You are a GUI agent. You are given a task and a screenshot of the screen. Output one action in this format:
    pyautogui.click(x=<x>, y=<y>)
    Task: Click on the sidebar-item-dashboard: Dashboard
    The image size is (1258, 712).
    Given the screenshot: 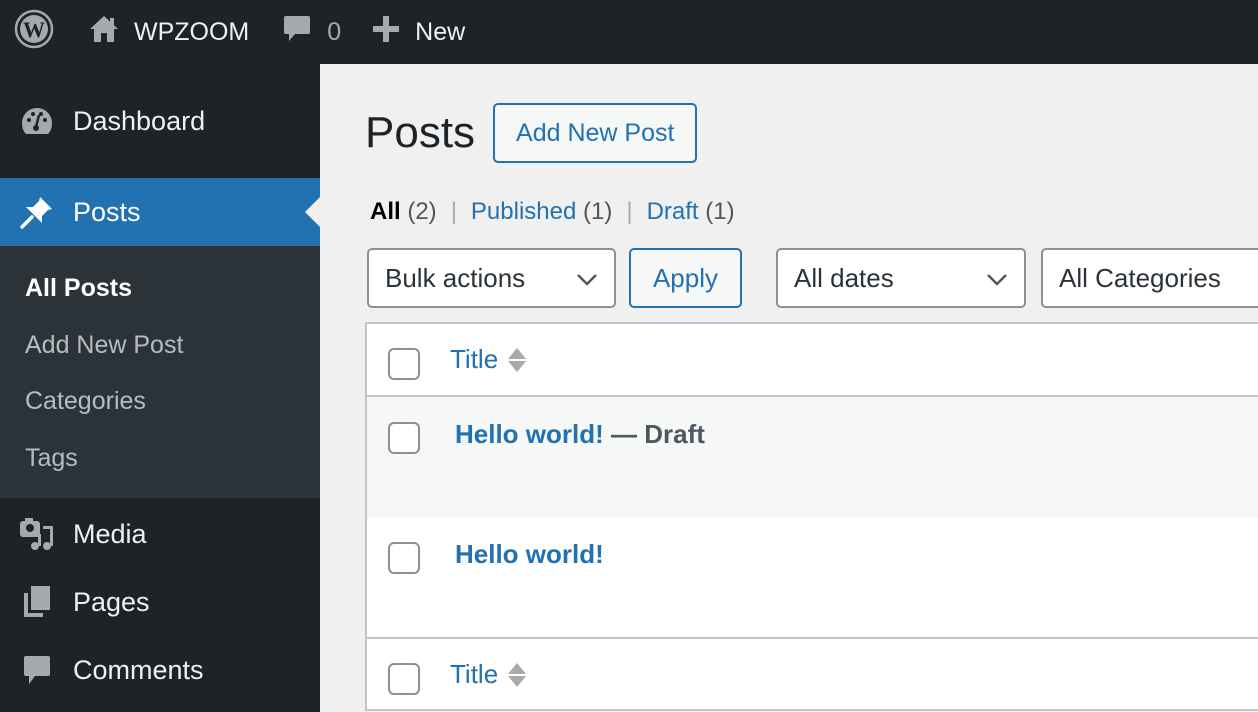 What is the action you would take?
    pyautogui.click(x=160, y=121)
    